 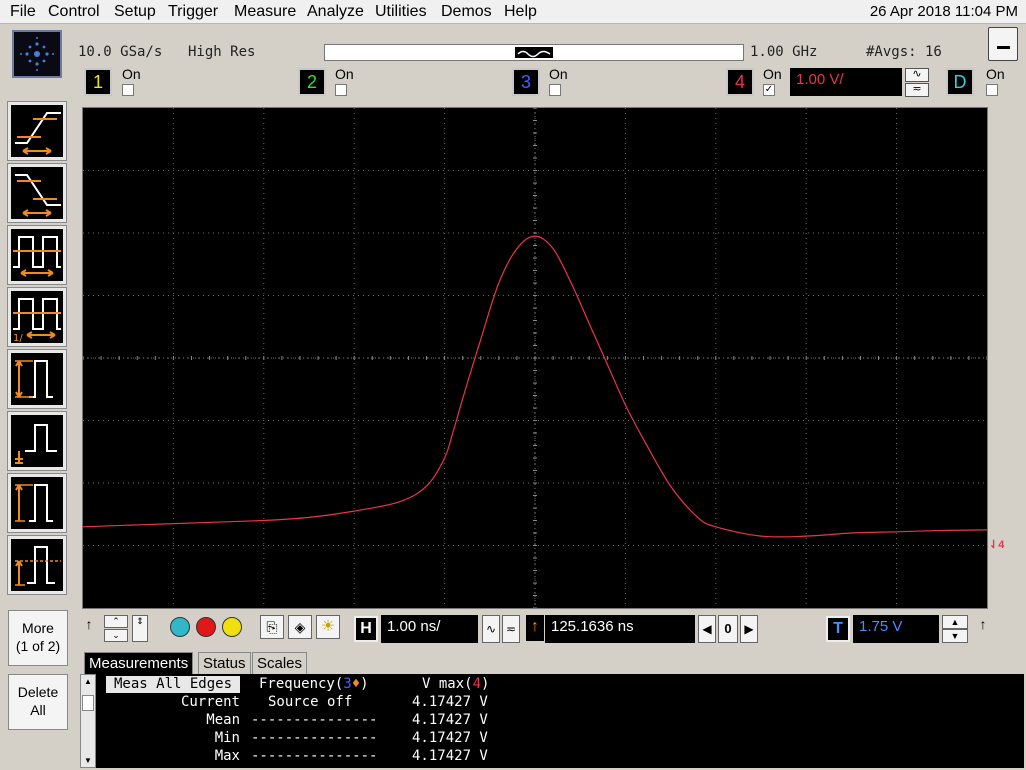 I want to click on minus-icon, so click(x=1003, y=47).